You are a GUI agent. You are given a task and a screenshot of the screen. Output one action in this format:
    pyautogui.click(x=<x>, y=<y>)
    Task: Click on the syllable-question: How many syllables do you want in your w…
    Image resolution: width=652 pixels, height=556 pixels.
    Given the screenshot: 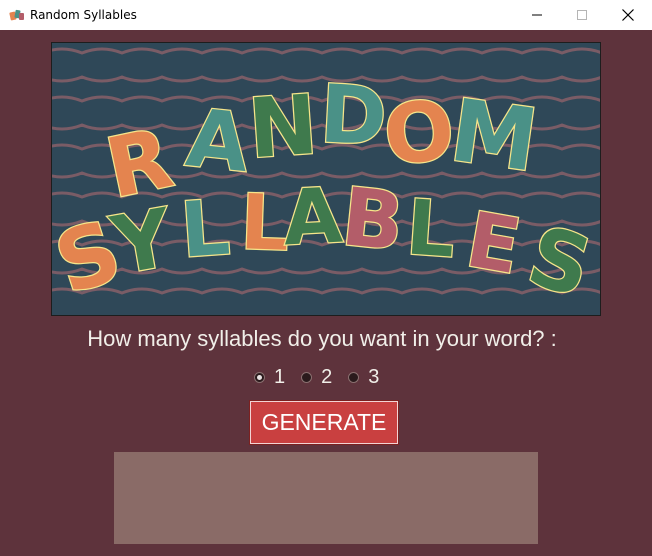 What is the action you would take?
    pyautogui.click(x=322, y=338)
    